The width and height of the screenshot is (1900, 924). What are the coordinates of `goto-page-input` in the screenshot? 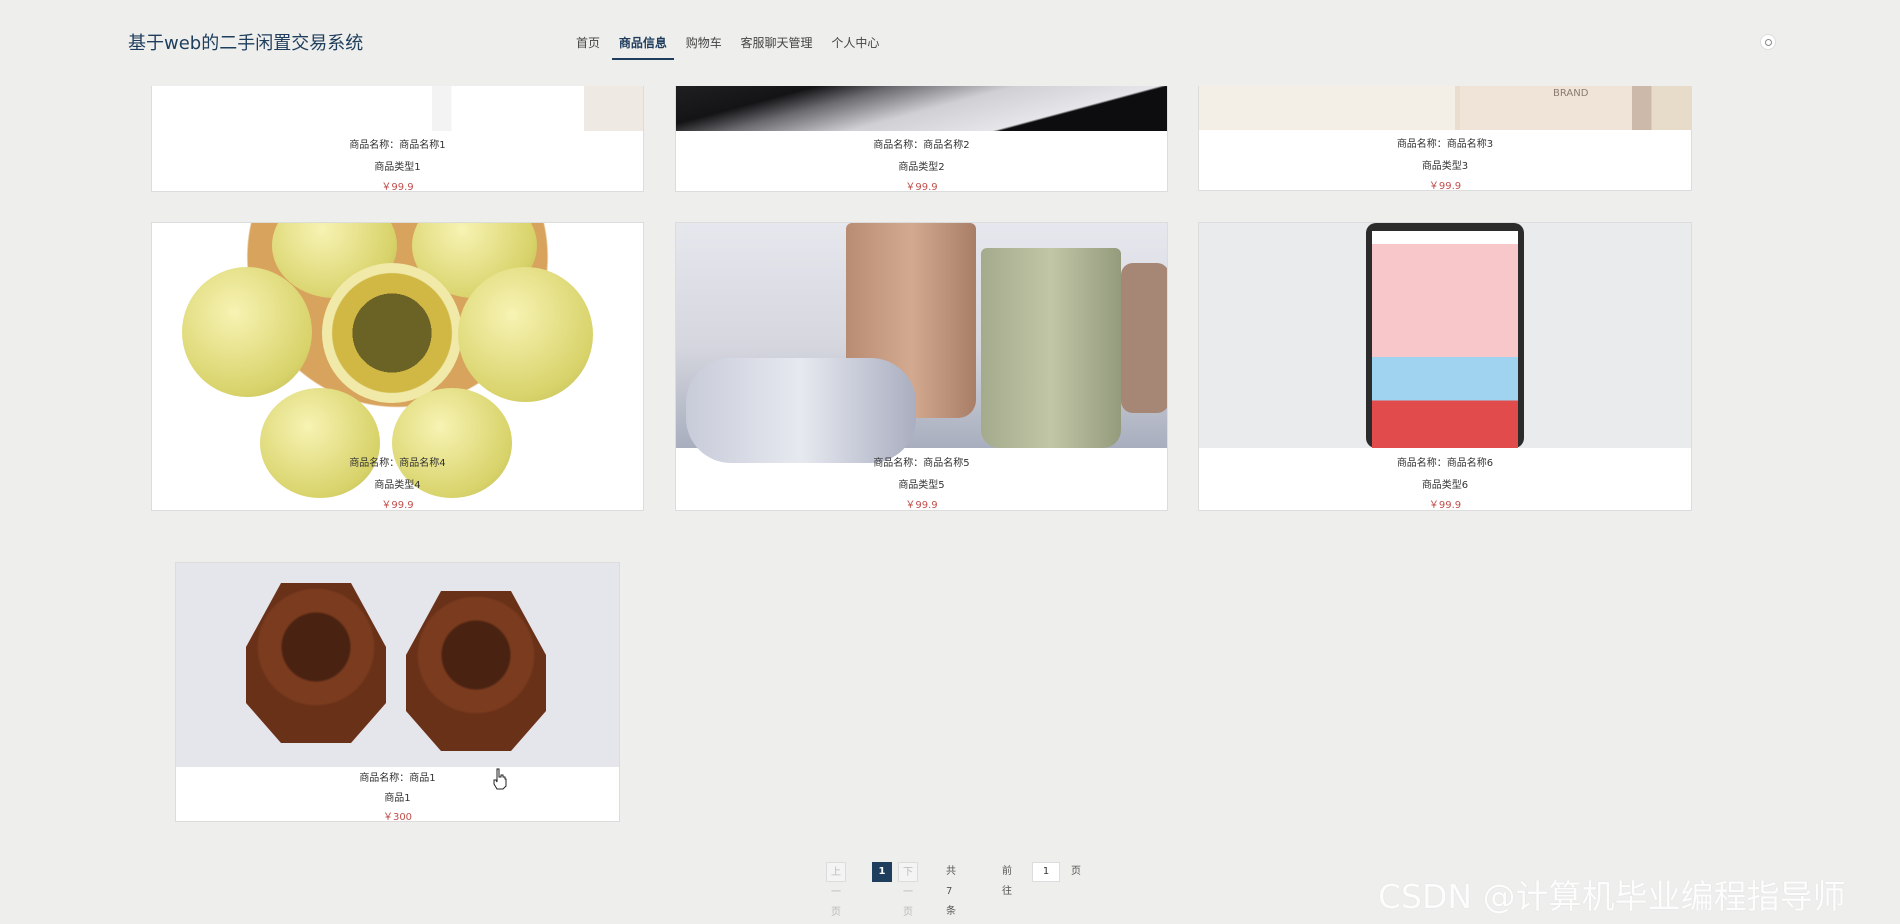 It's located at (1046, 872).